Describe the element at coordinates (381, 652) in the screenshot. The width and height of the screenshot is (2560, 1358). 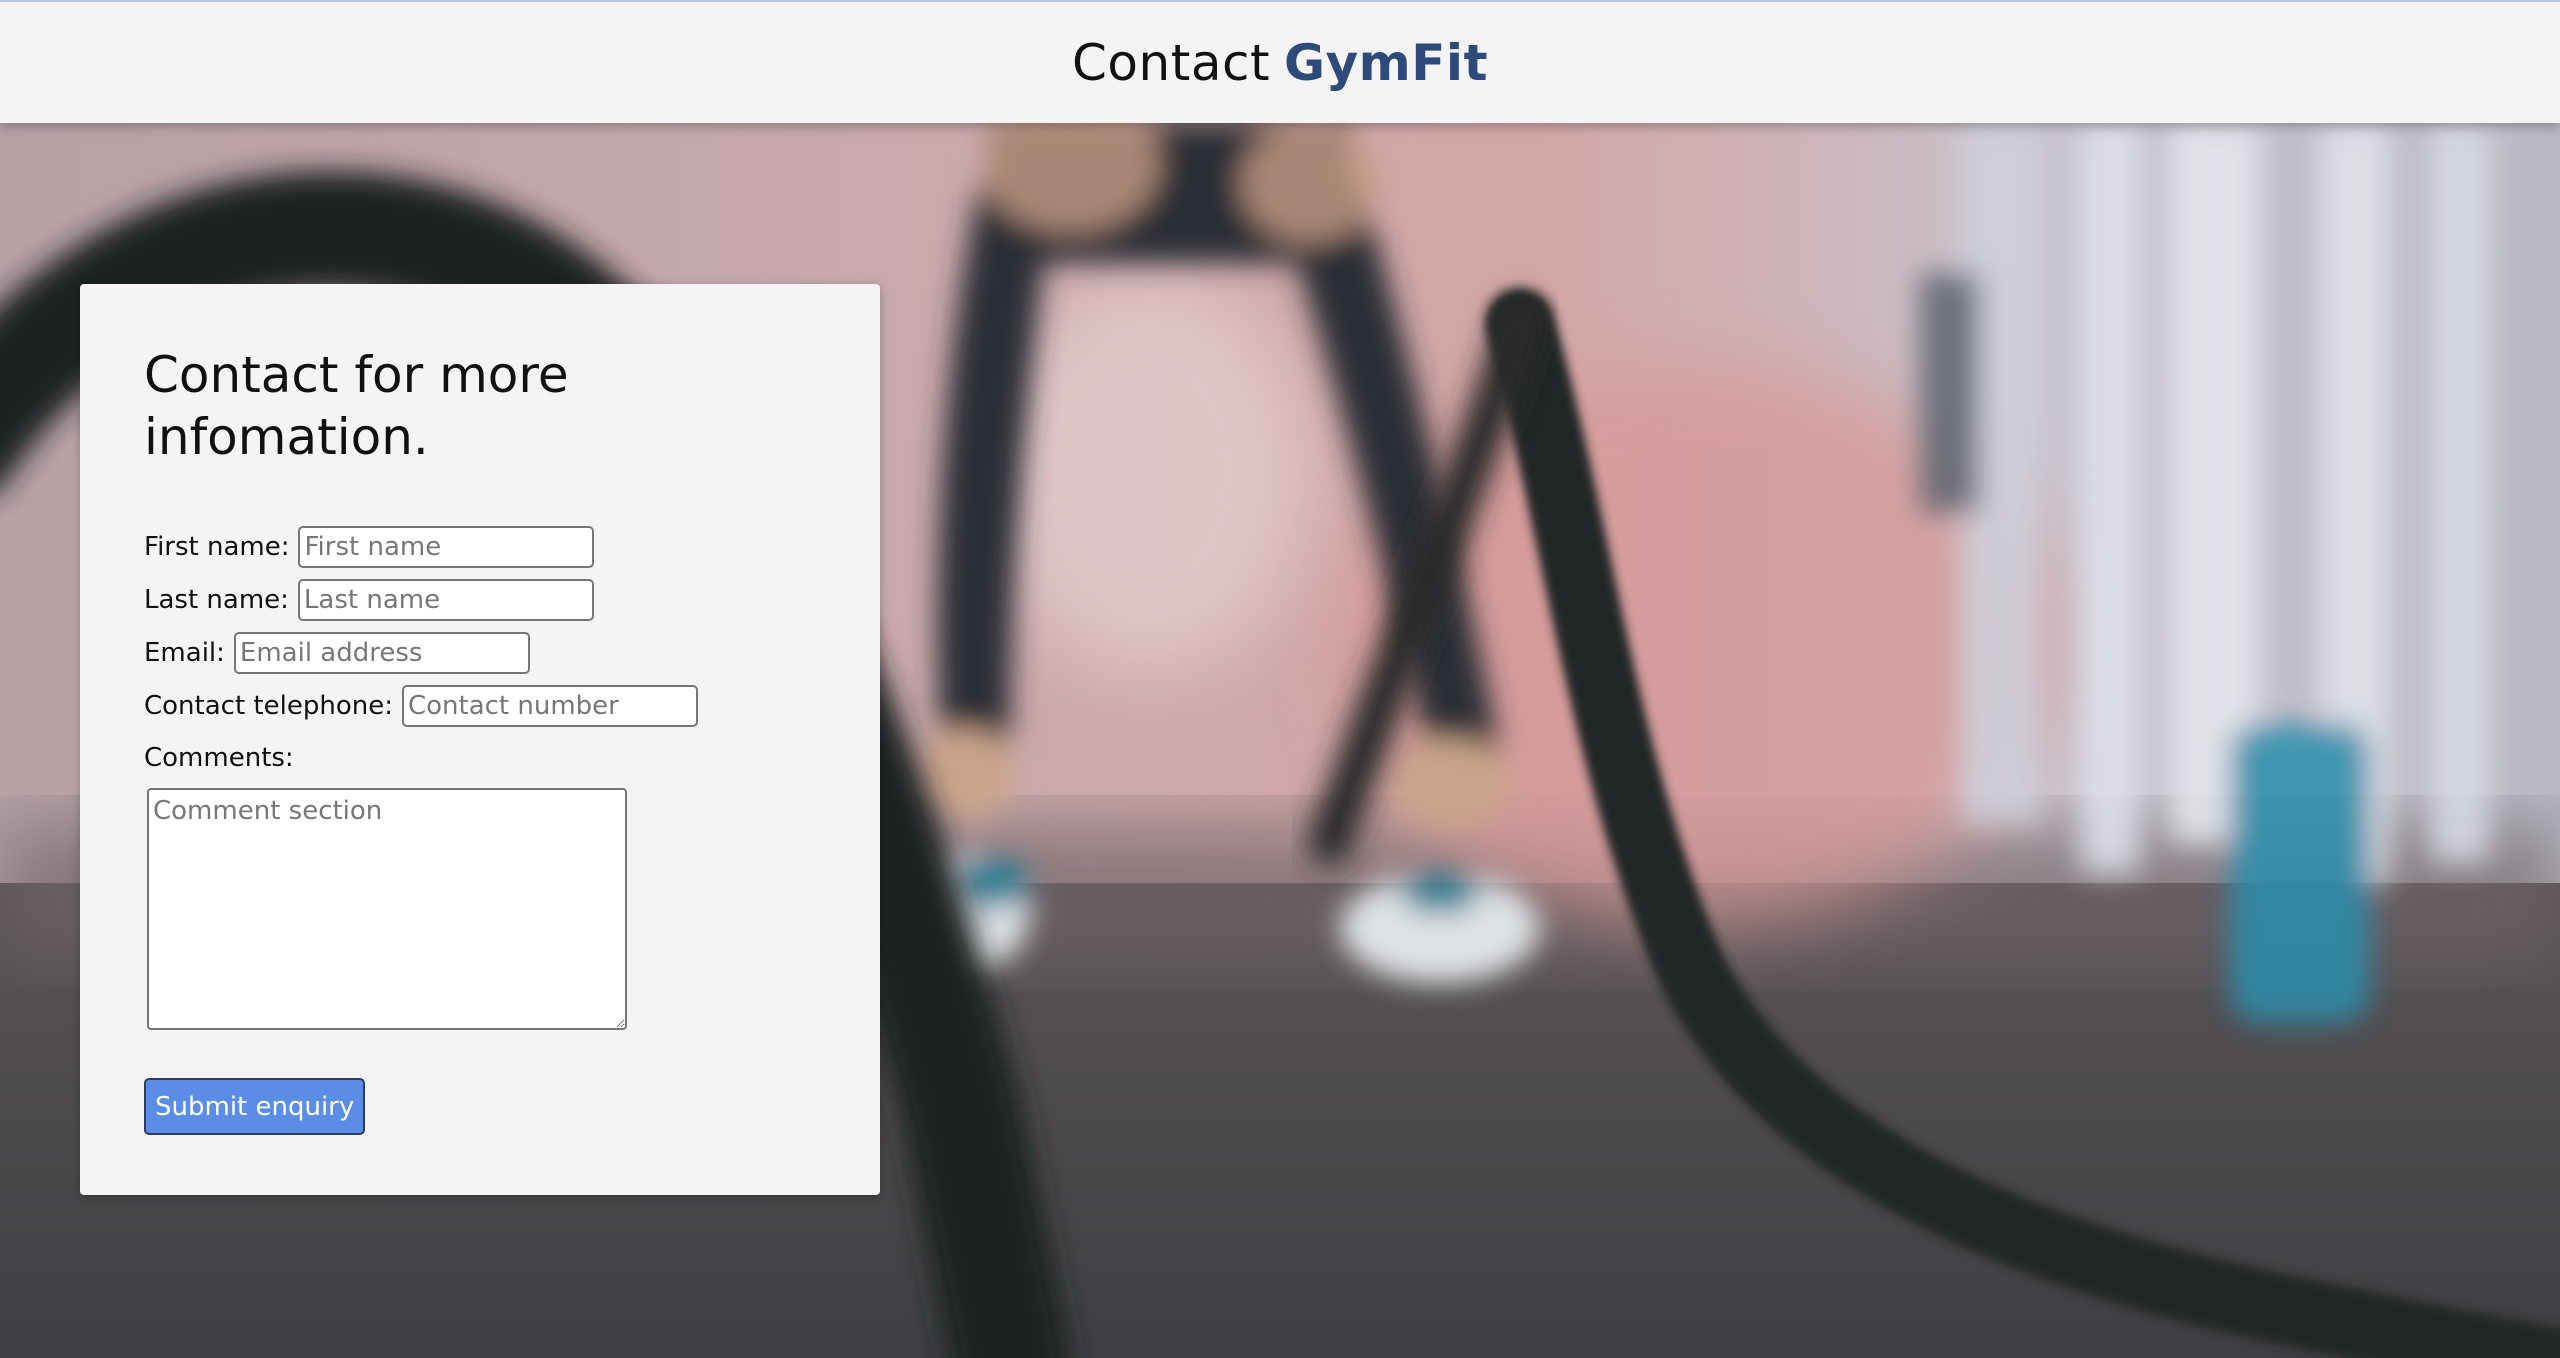
I see `email-input` at that location.